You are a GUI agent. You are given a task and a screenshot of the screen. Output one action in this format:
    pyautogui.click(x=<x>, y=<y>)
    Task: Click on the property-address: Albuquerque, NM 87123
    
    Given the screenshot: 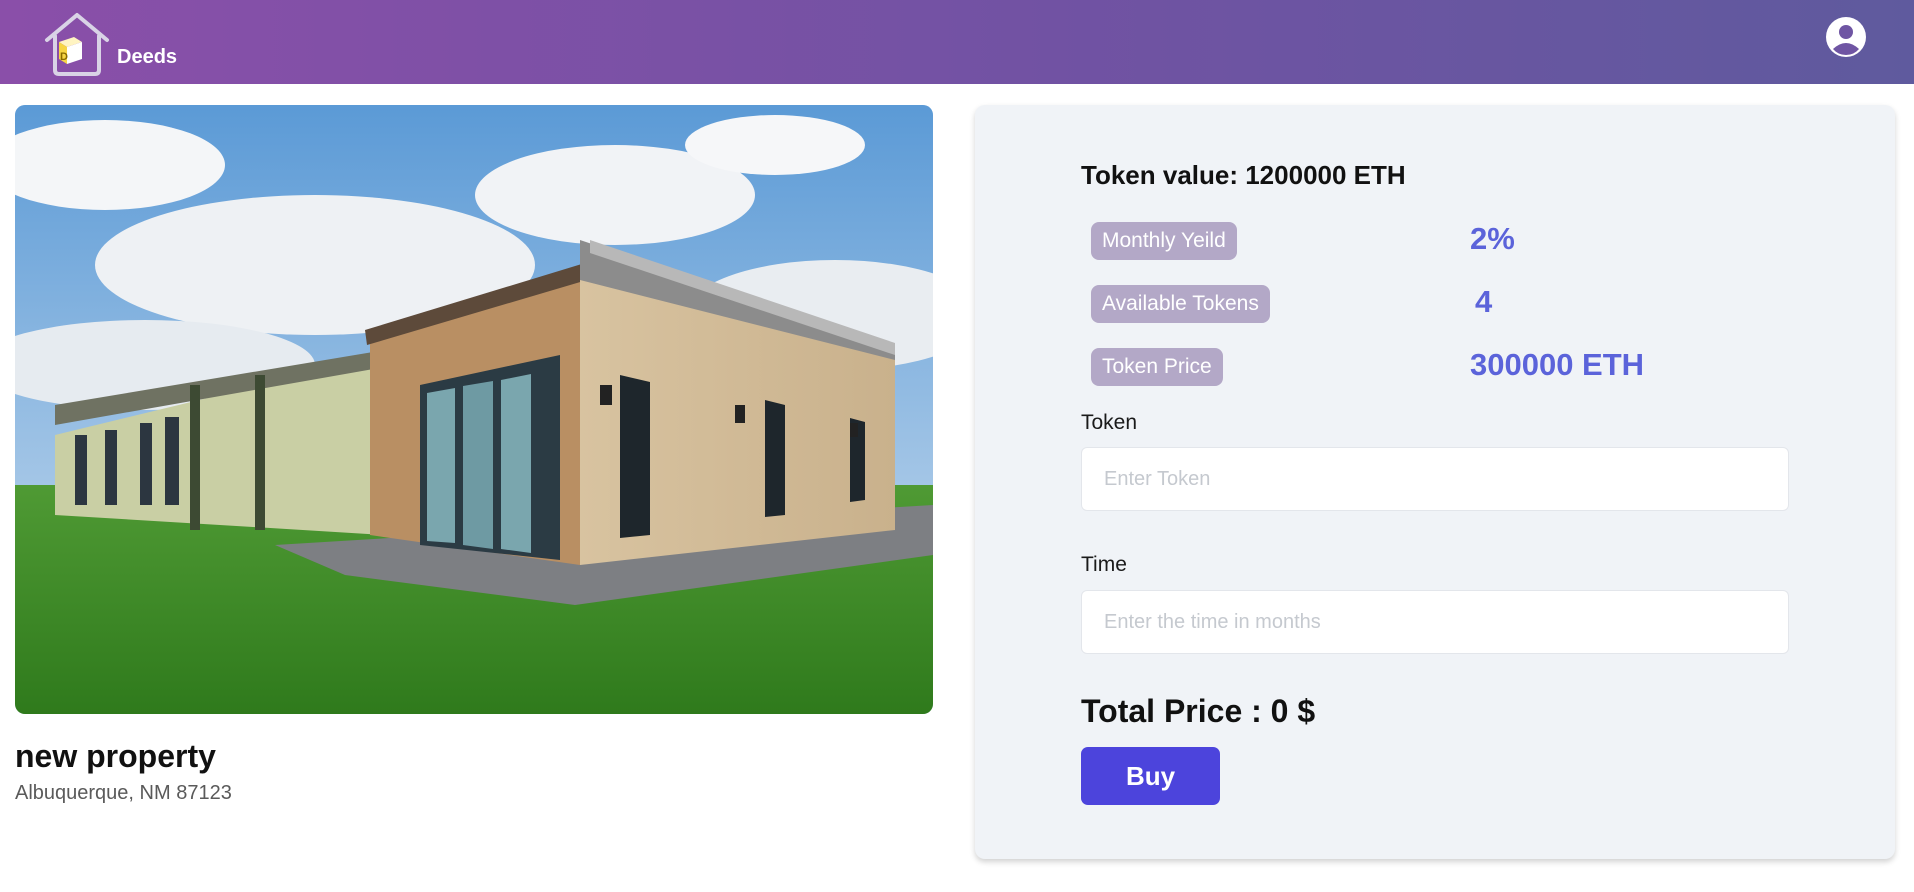 What is the action you would take?
    pyautogui.click(x=123, y=793)
    